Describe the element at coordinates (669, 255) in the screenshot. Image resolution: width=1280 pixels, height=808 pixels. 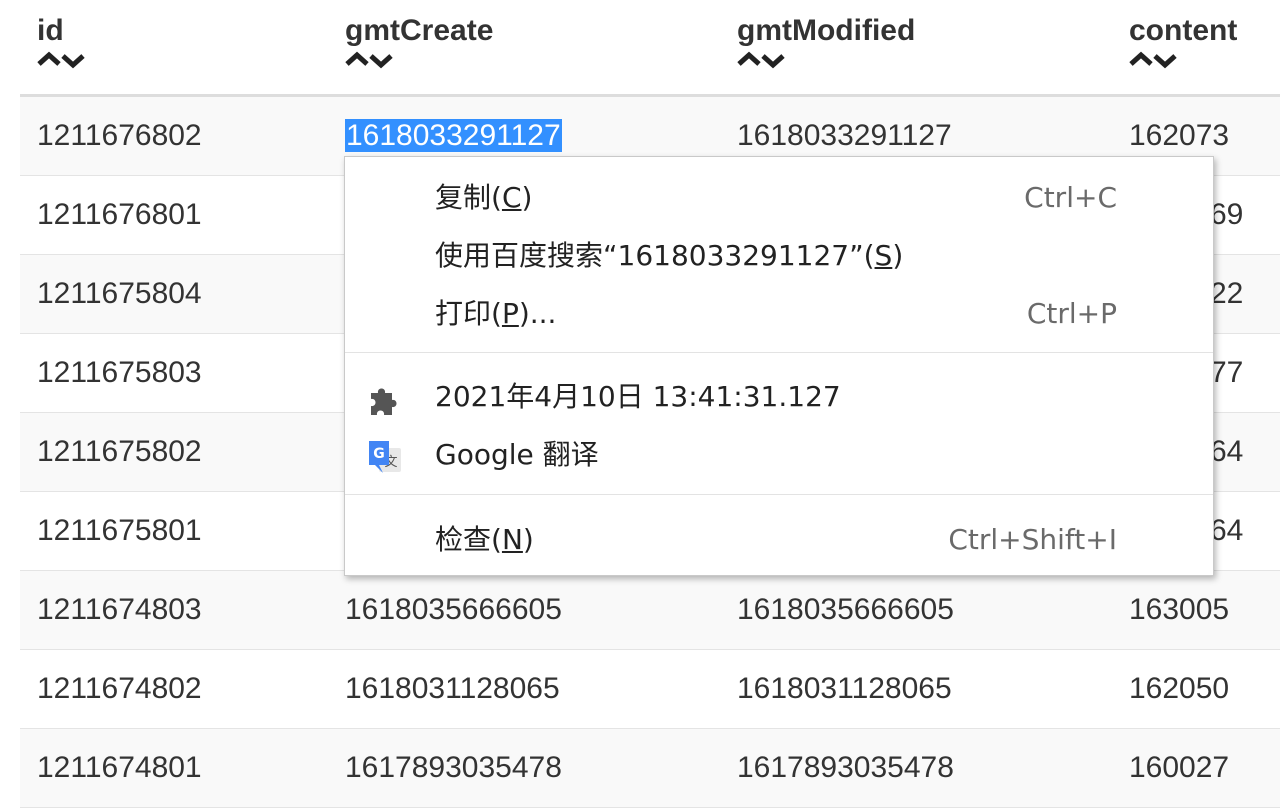
I see `menu-item-label: 使用百度搜索“1618033291127”(S)` at that location.